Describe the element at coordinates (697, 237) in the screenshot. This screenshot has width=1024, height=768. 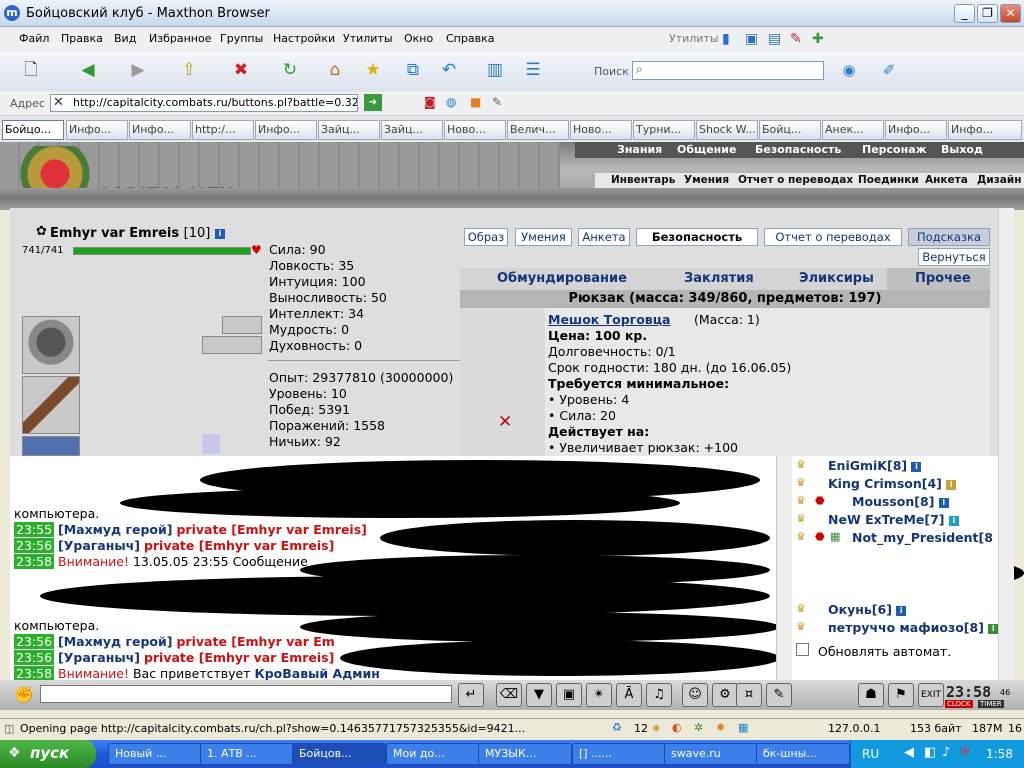
I see `security-button: Безопасность` at that location.